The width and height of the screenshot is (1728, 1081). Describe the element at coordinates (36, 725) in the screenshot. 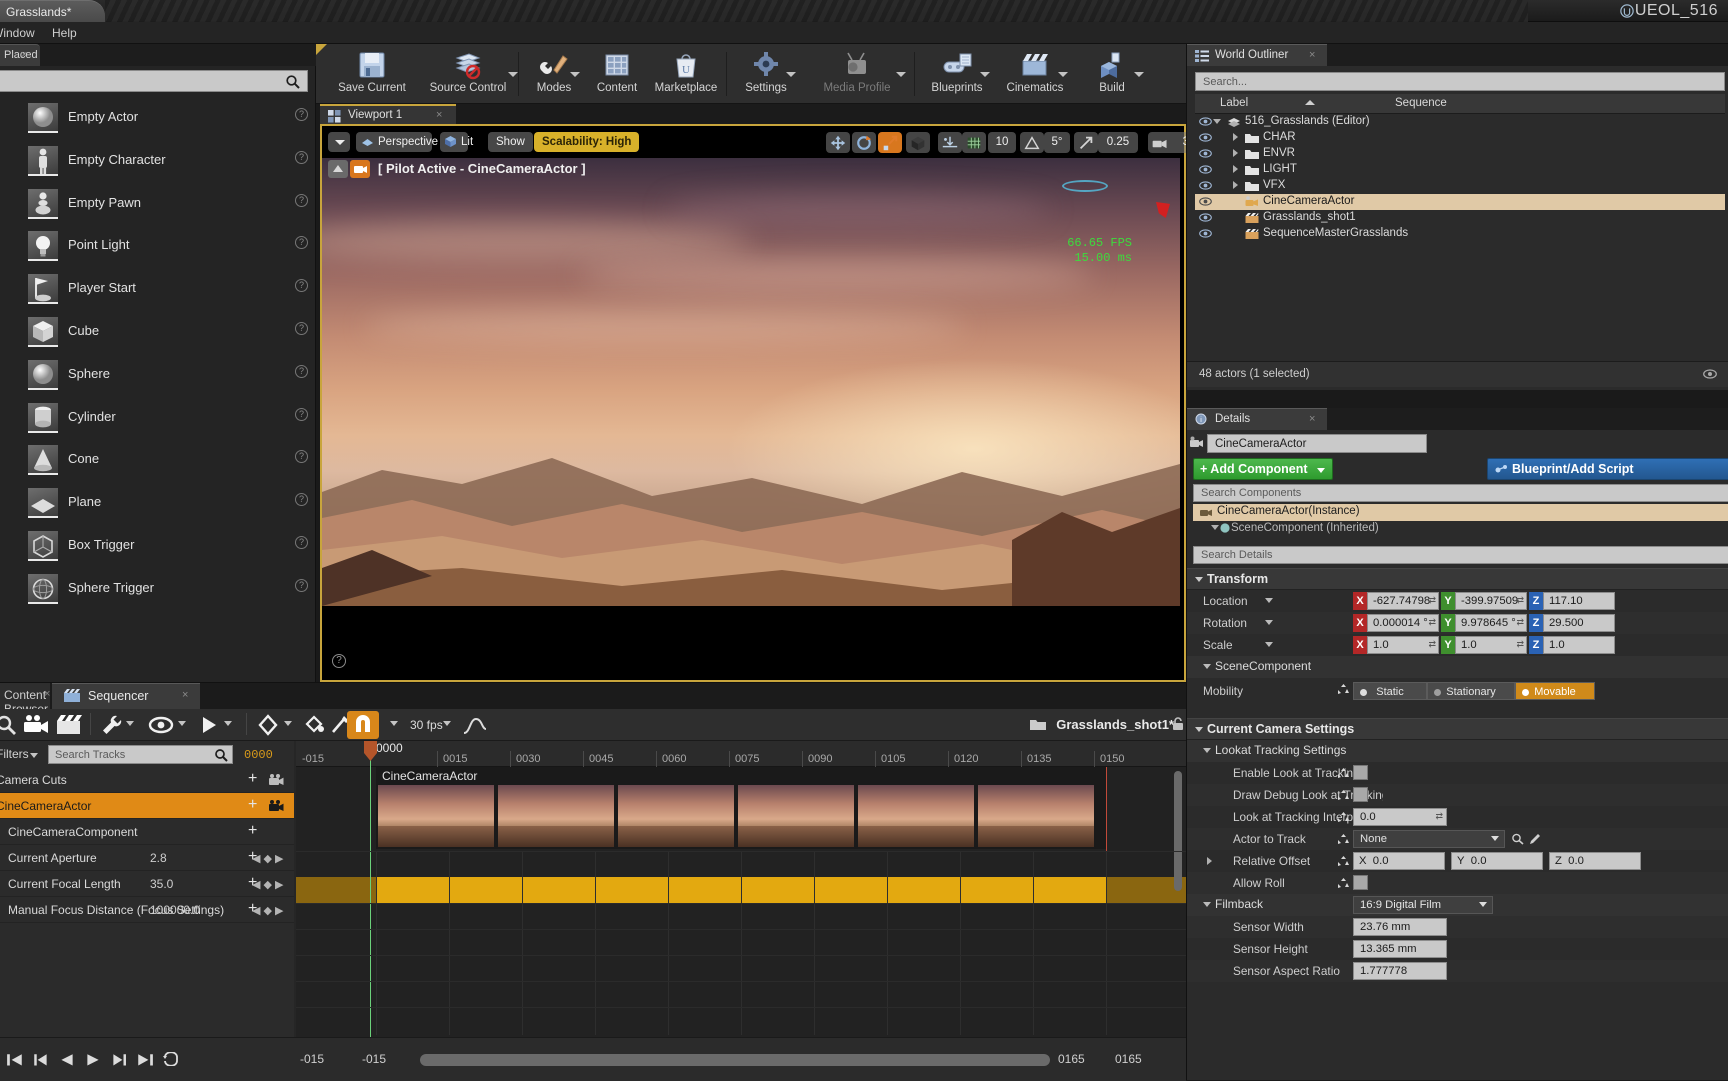

I see `create-camera-icon` at that location.